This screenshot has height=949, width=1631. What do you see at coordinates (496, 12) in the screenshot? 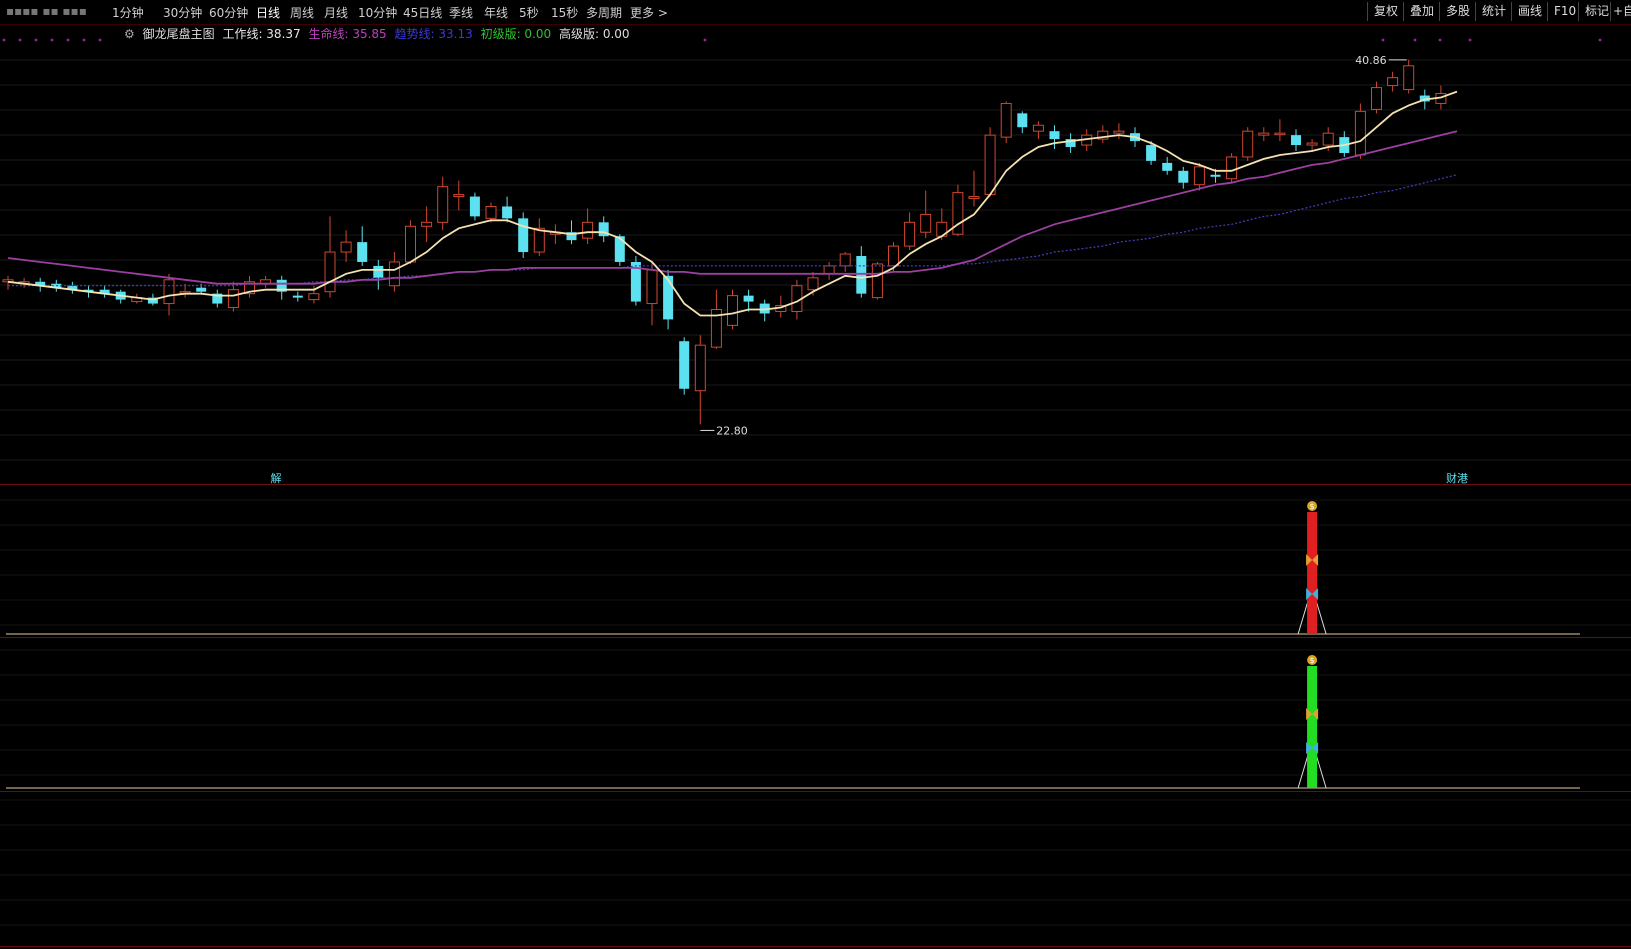
I see `period-yearly: 年线` at bounding box center [496, 12].